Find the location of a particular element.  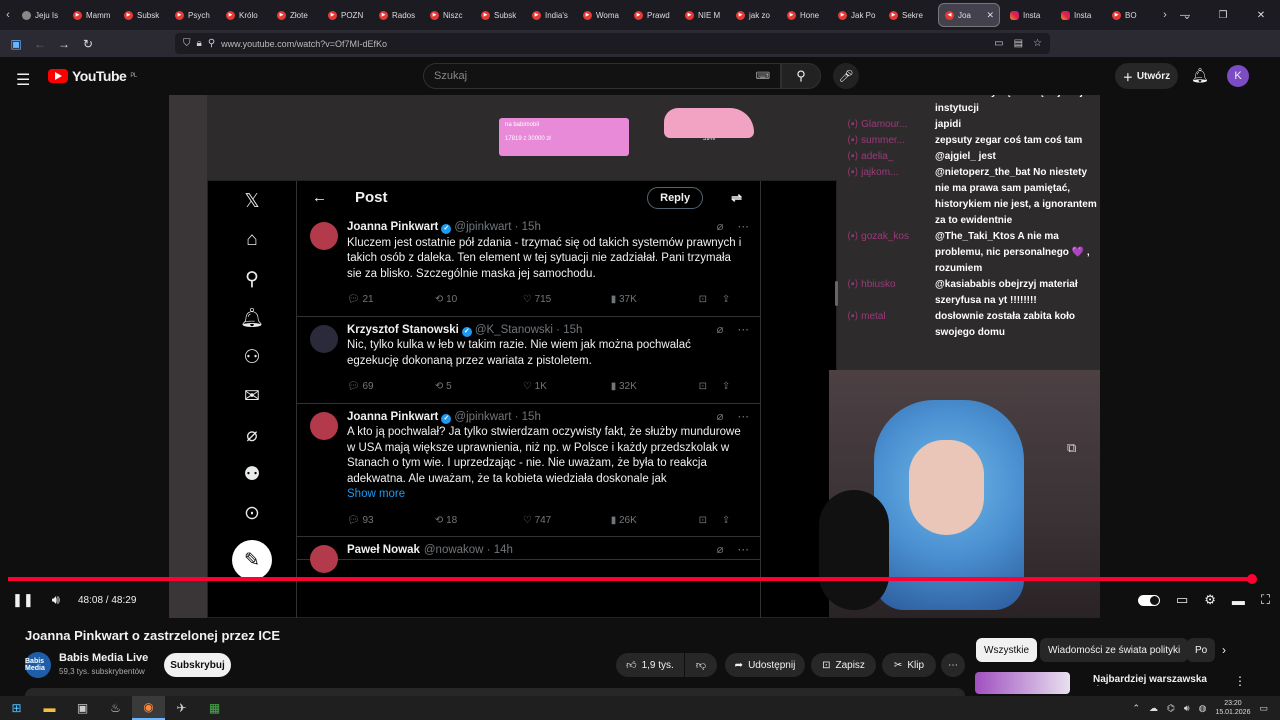

fullscreen-icon: ⛶ is located at coordinates (1265, 600).